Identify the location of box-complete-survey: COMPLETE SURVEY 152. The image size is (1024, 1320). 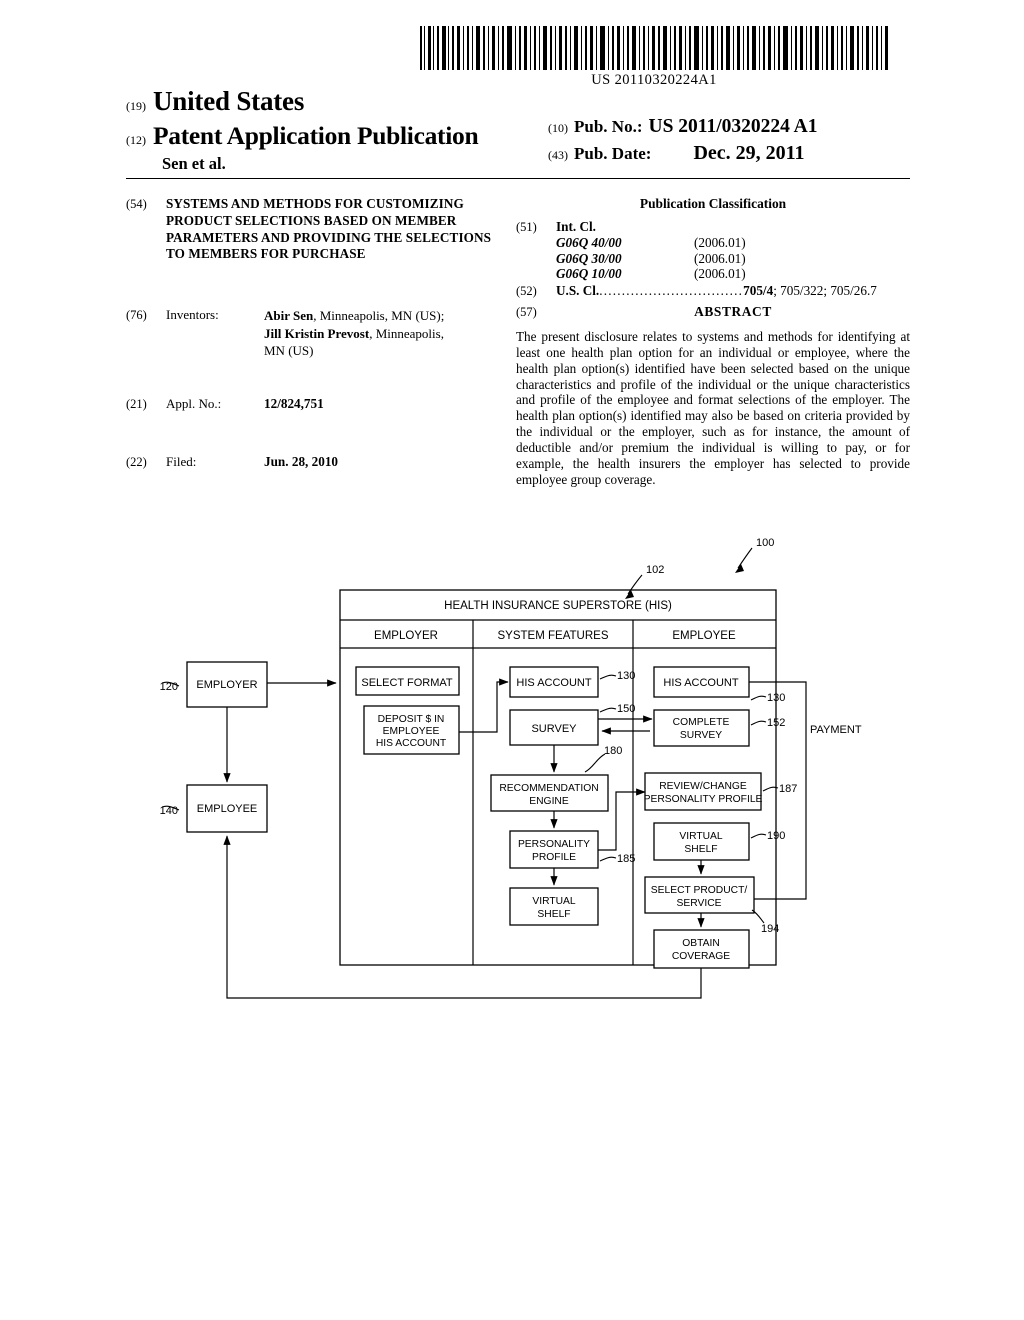
(719, 728).